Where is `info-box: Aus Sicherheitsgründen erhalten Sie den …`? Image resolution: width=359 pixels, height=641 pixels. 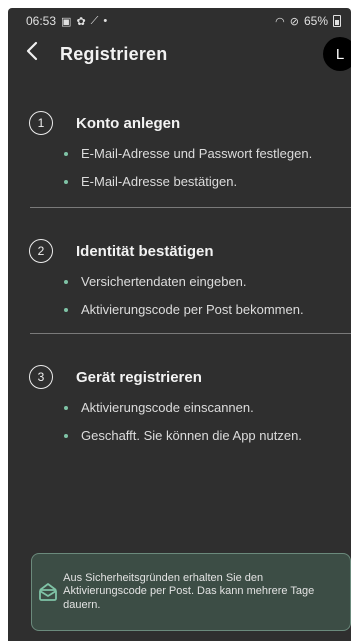
info-box: Aus Sicherheitsgründen erhalten Sie den … is located at coordinates (191, 592).